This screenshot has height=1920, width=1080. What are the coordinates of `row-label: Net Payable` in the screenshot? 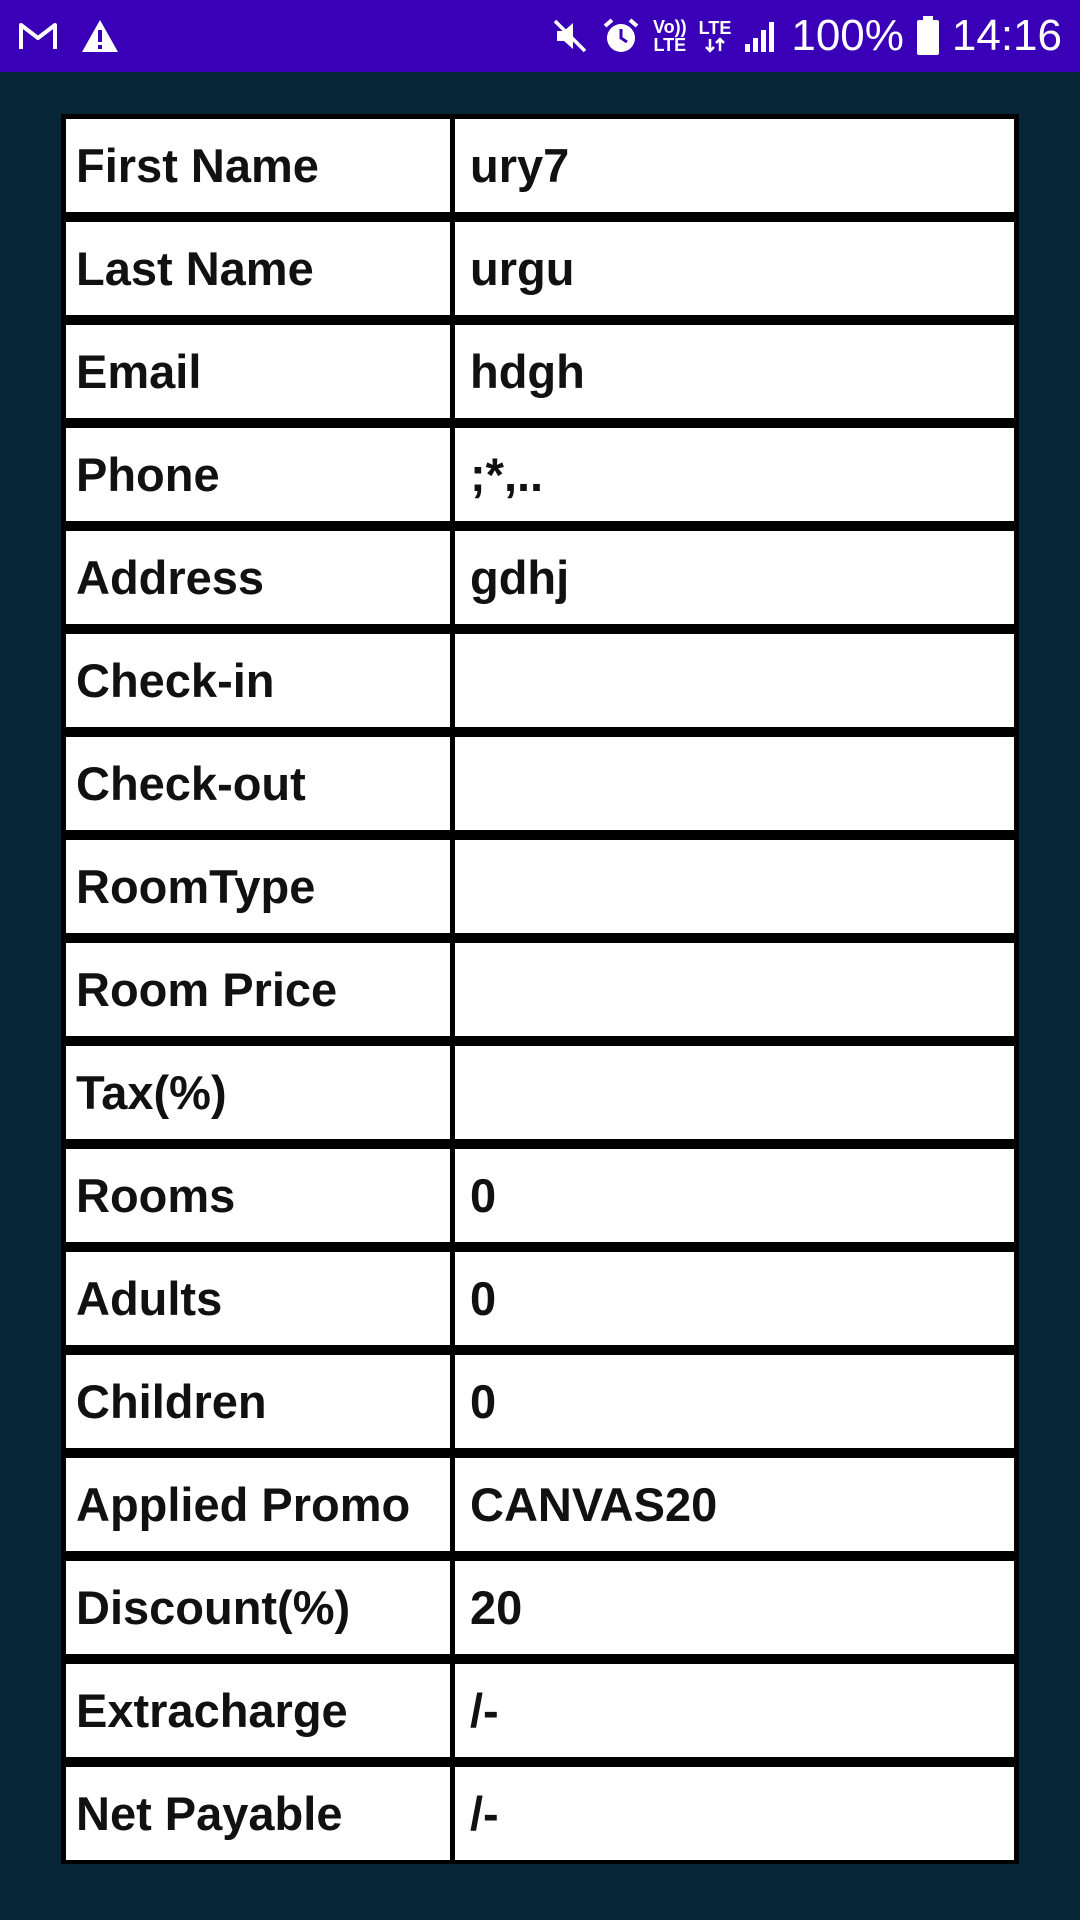 It's located at (258, 1813).